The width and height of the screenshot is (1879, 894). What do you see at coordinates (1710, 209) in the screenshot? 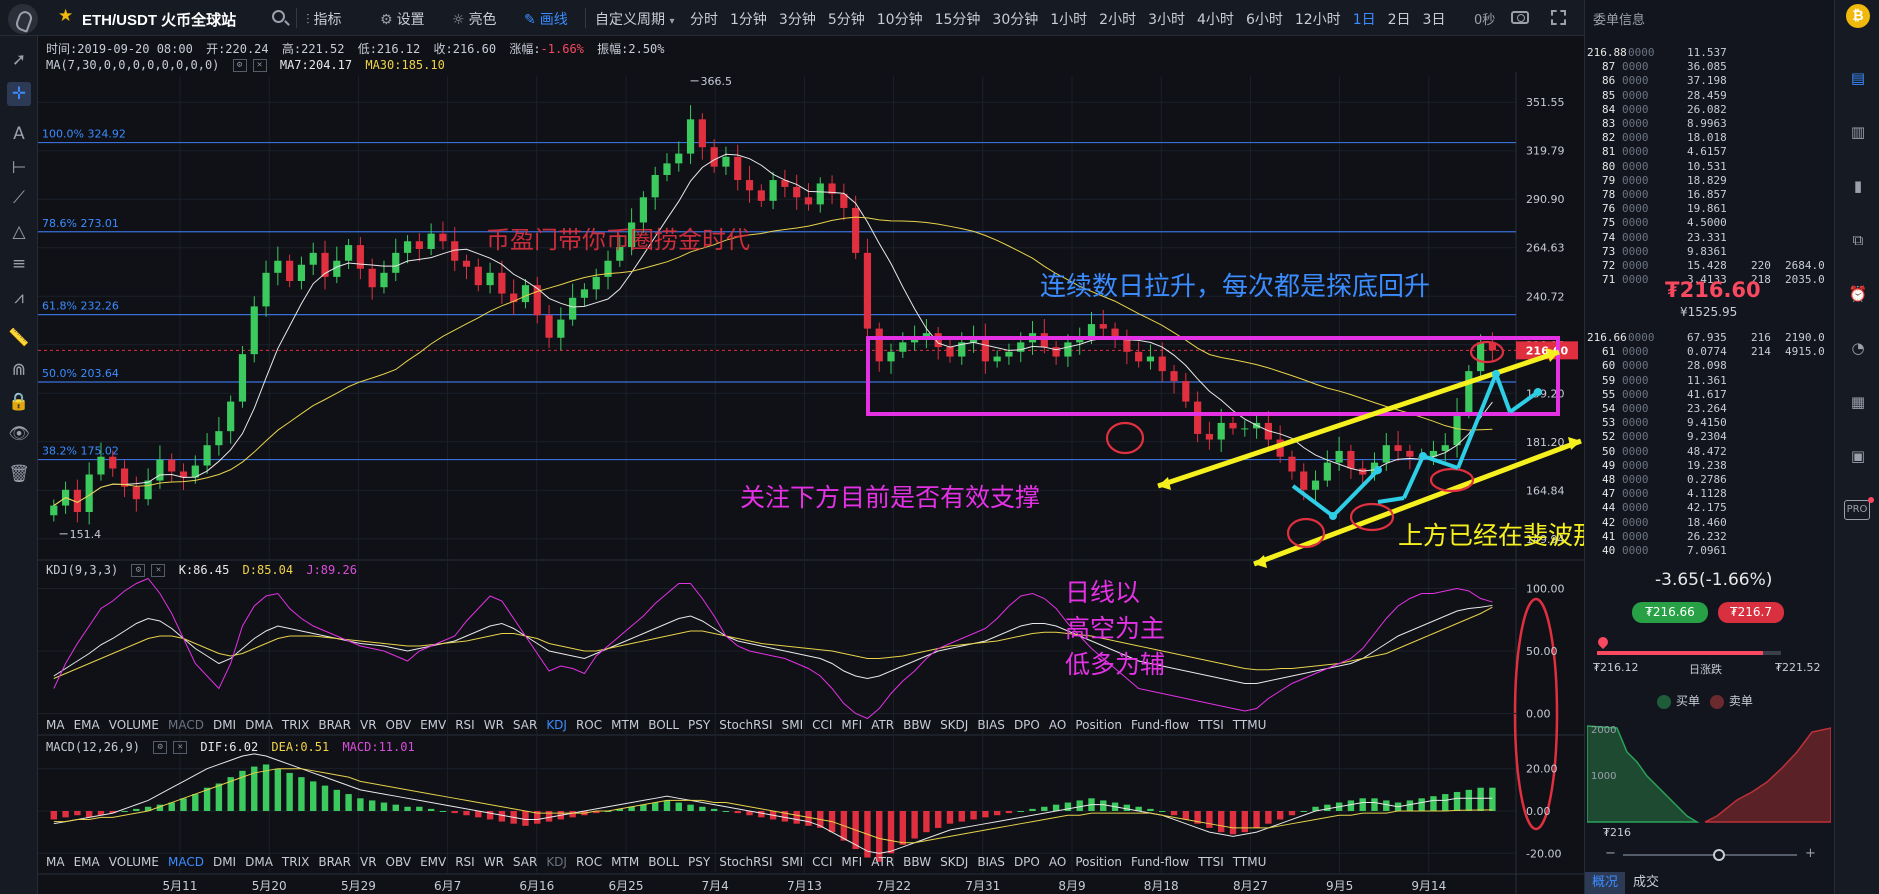
I see `ask-row: 76 0000 19.861` at bounding box center [1710, 209].